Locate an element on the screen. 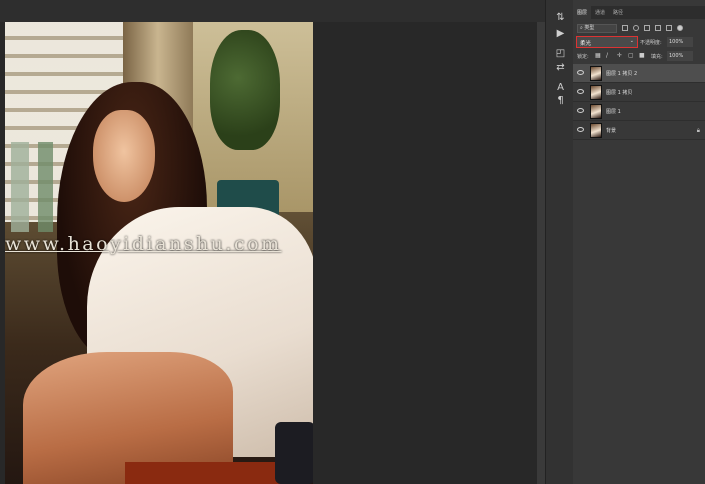 The width and height of the screenshot is (705, 484). adjustment-filter-icon is located at coordinates (636, 28).